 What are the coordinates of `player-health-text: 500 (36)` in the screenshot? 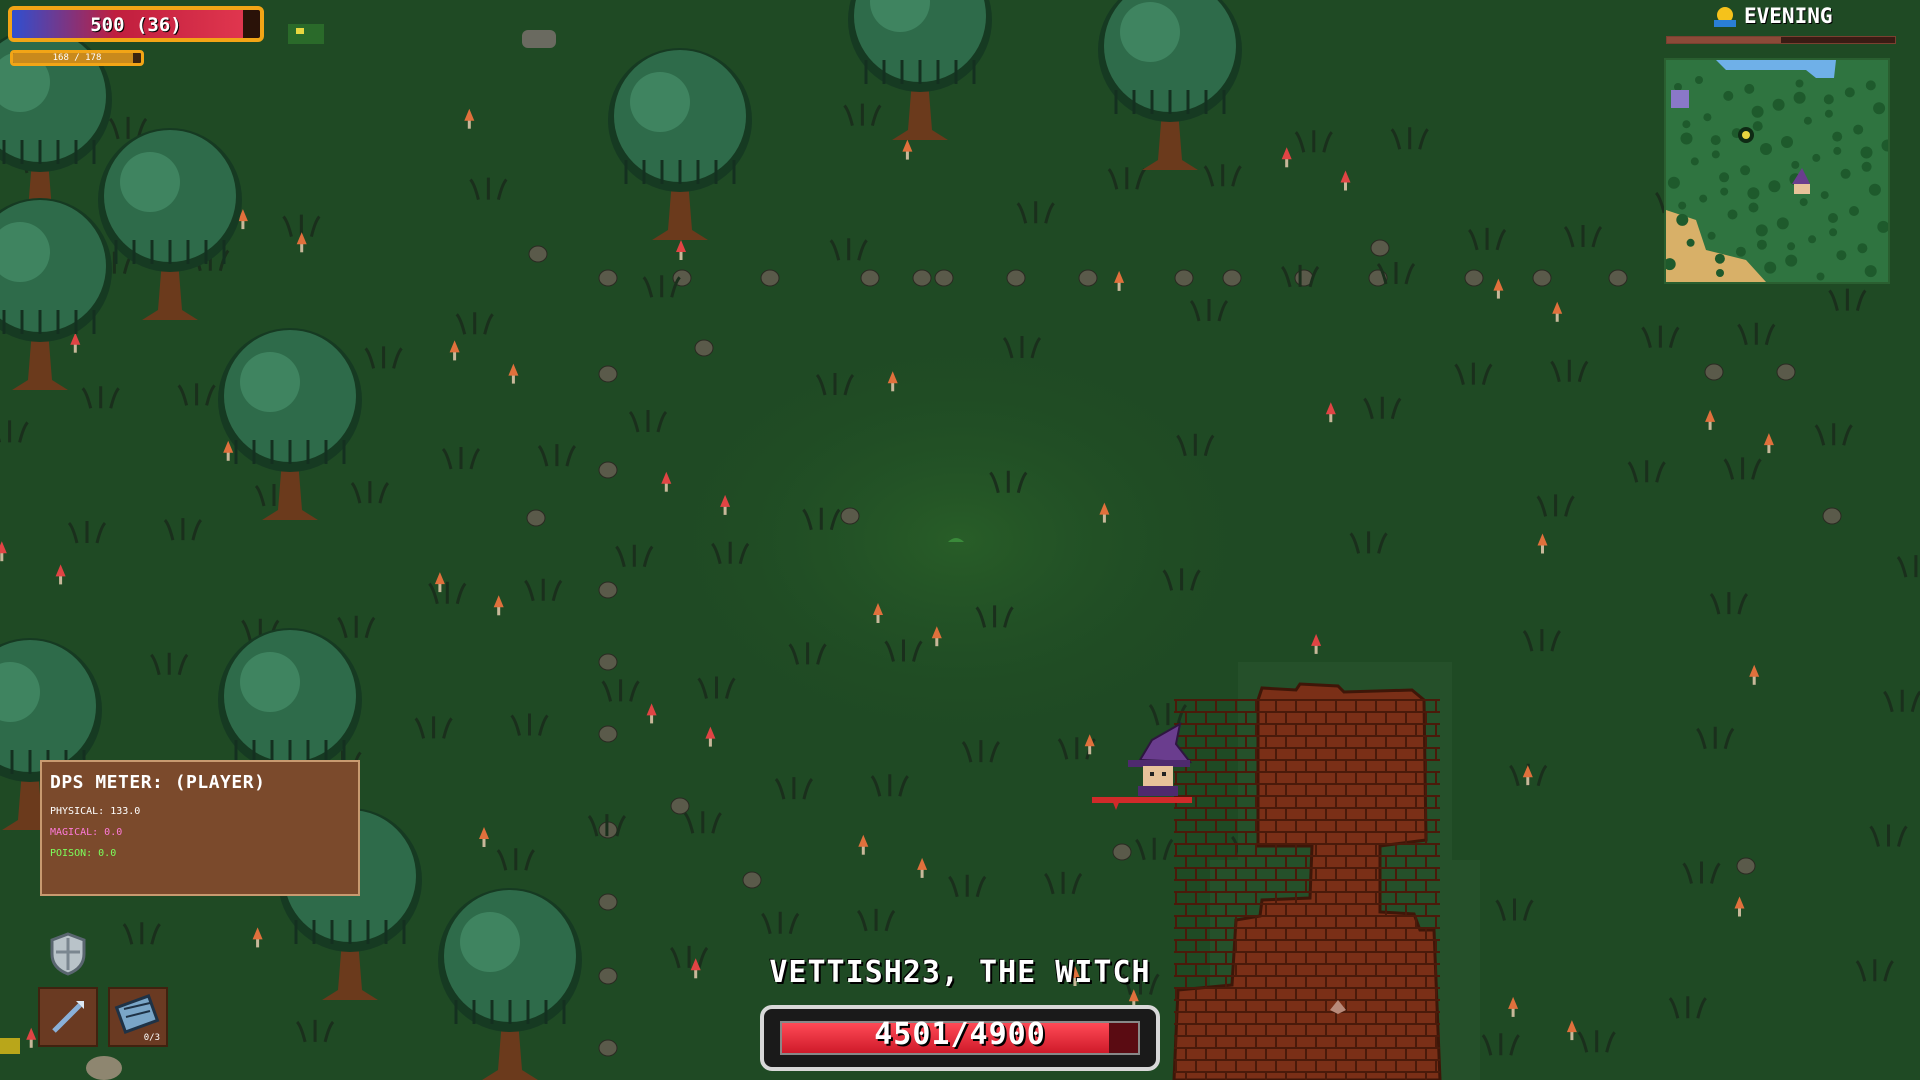 It's located at (136, 25).